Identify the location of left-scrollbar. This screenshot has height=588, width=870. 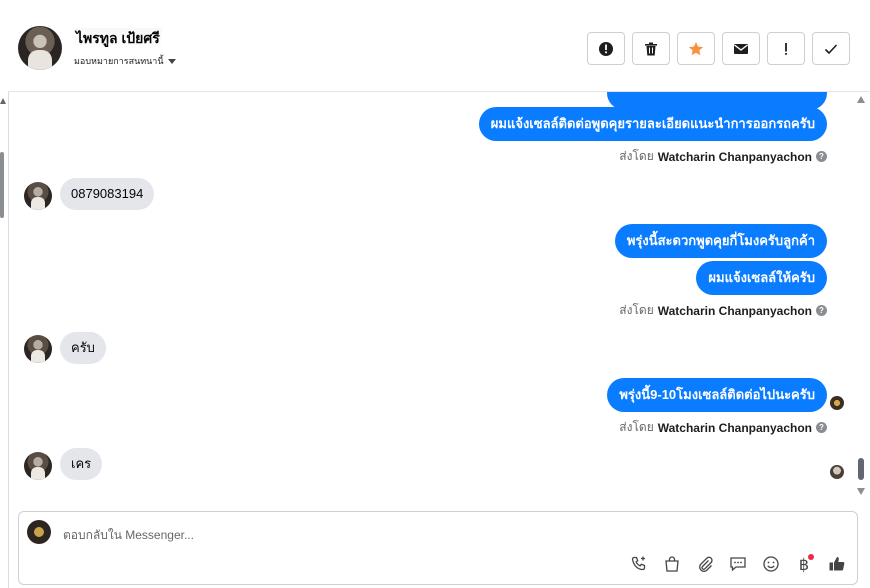
(4, 294).